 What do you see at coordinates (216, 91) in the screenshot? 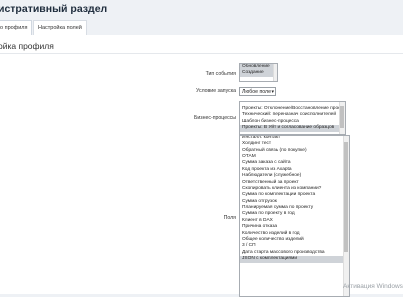
I see `start-condition-label: Условие запуска` at bounding box center [216, 91].